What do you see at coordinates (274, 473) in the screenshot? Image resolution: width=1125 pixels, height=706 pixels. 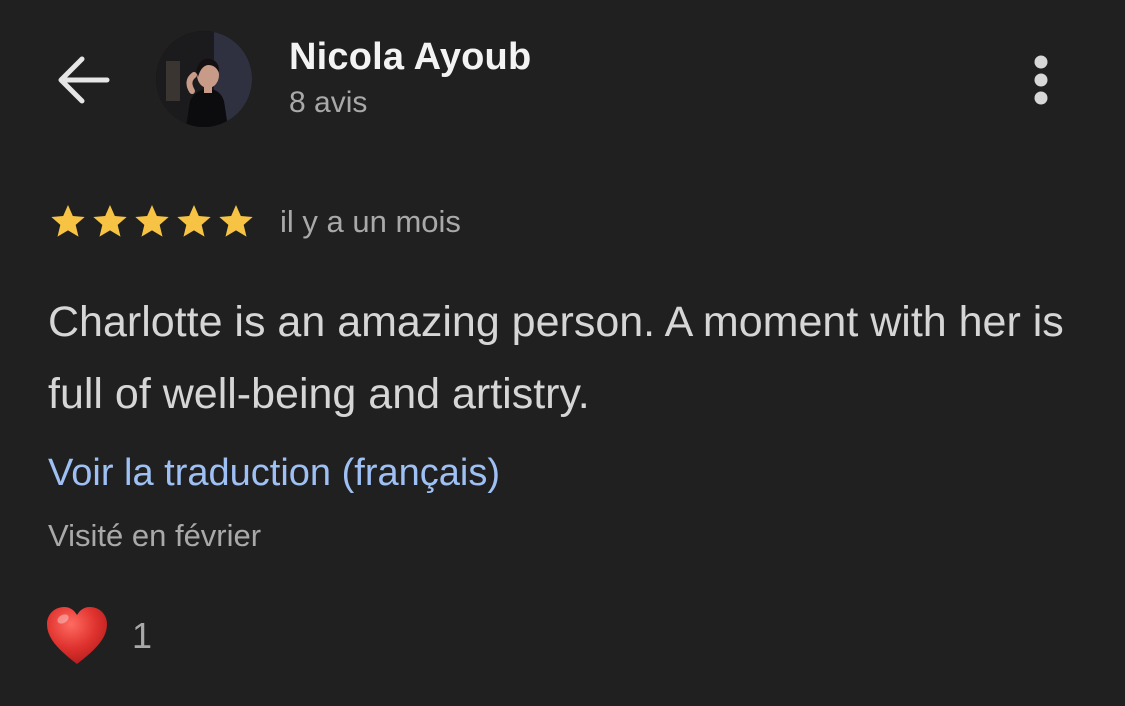 I see `translate-link: Voir la traduction (français)` at bounding box center [274, 473].